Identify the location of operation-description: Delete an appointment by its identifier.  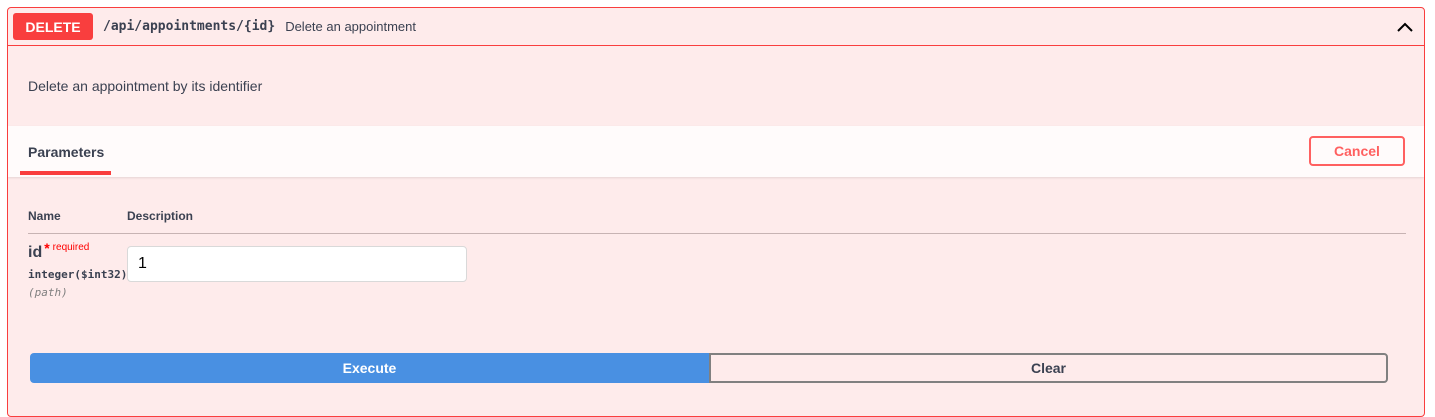
(145, 86).